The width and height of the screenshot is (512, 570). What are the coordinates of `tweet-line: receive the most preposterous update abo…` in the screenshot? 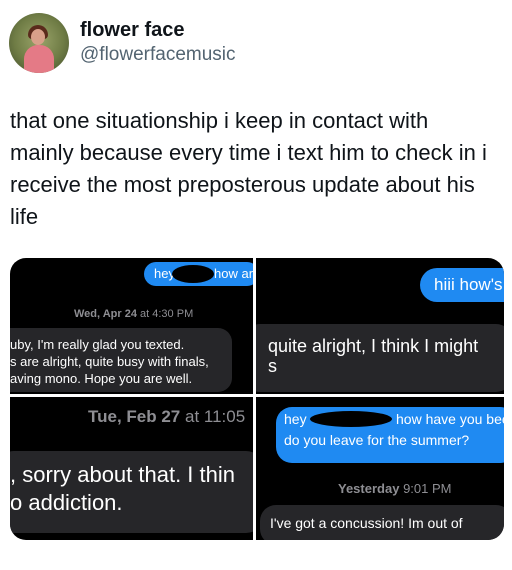 It's located at (242, 184).